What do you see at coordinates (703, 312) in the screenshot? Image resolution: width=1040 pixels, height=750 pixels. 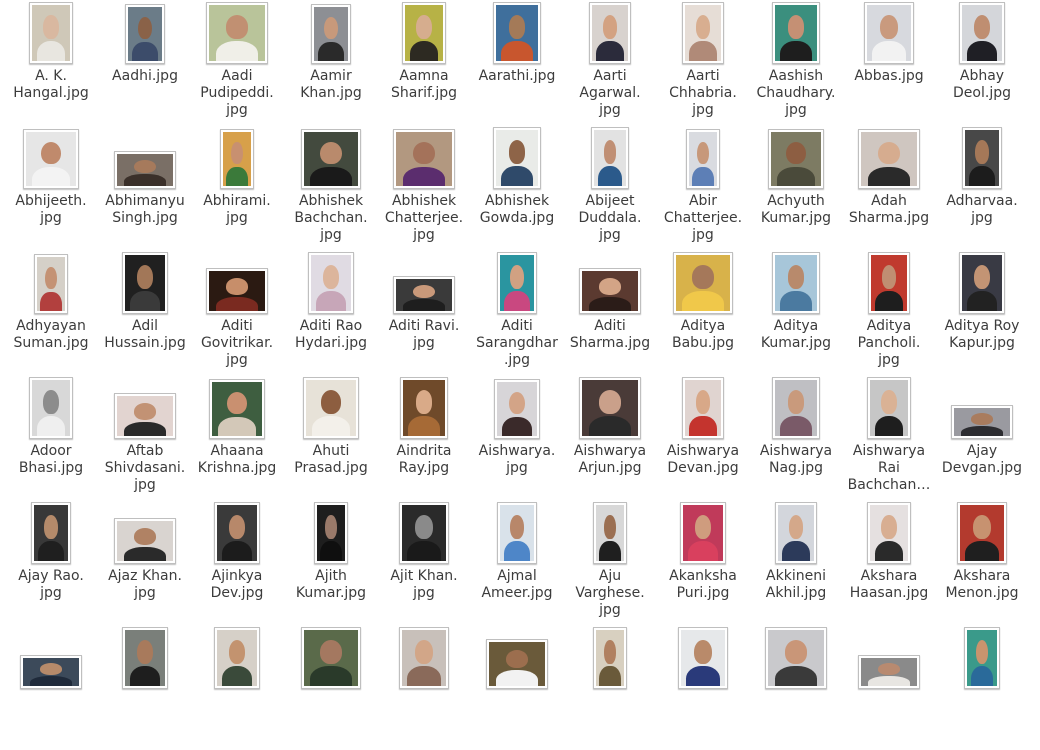 I see `file-item: Aditya Babu.jpg` at bounding box center [703, 312].